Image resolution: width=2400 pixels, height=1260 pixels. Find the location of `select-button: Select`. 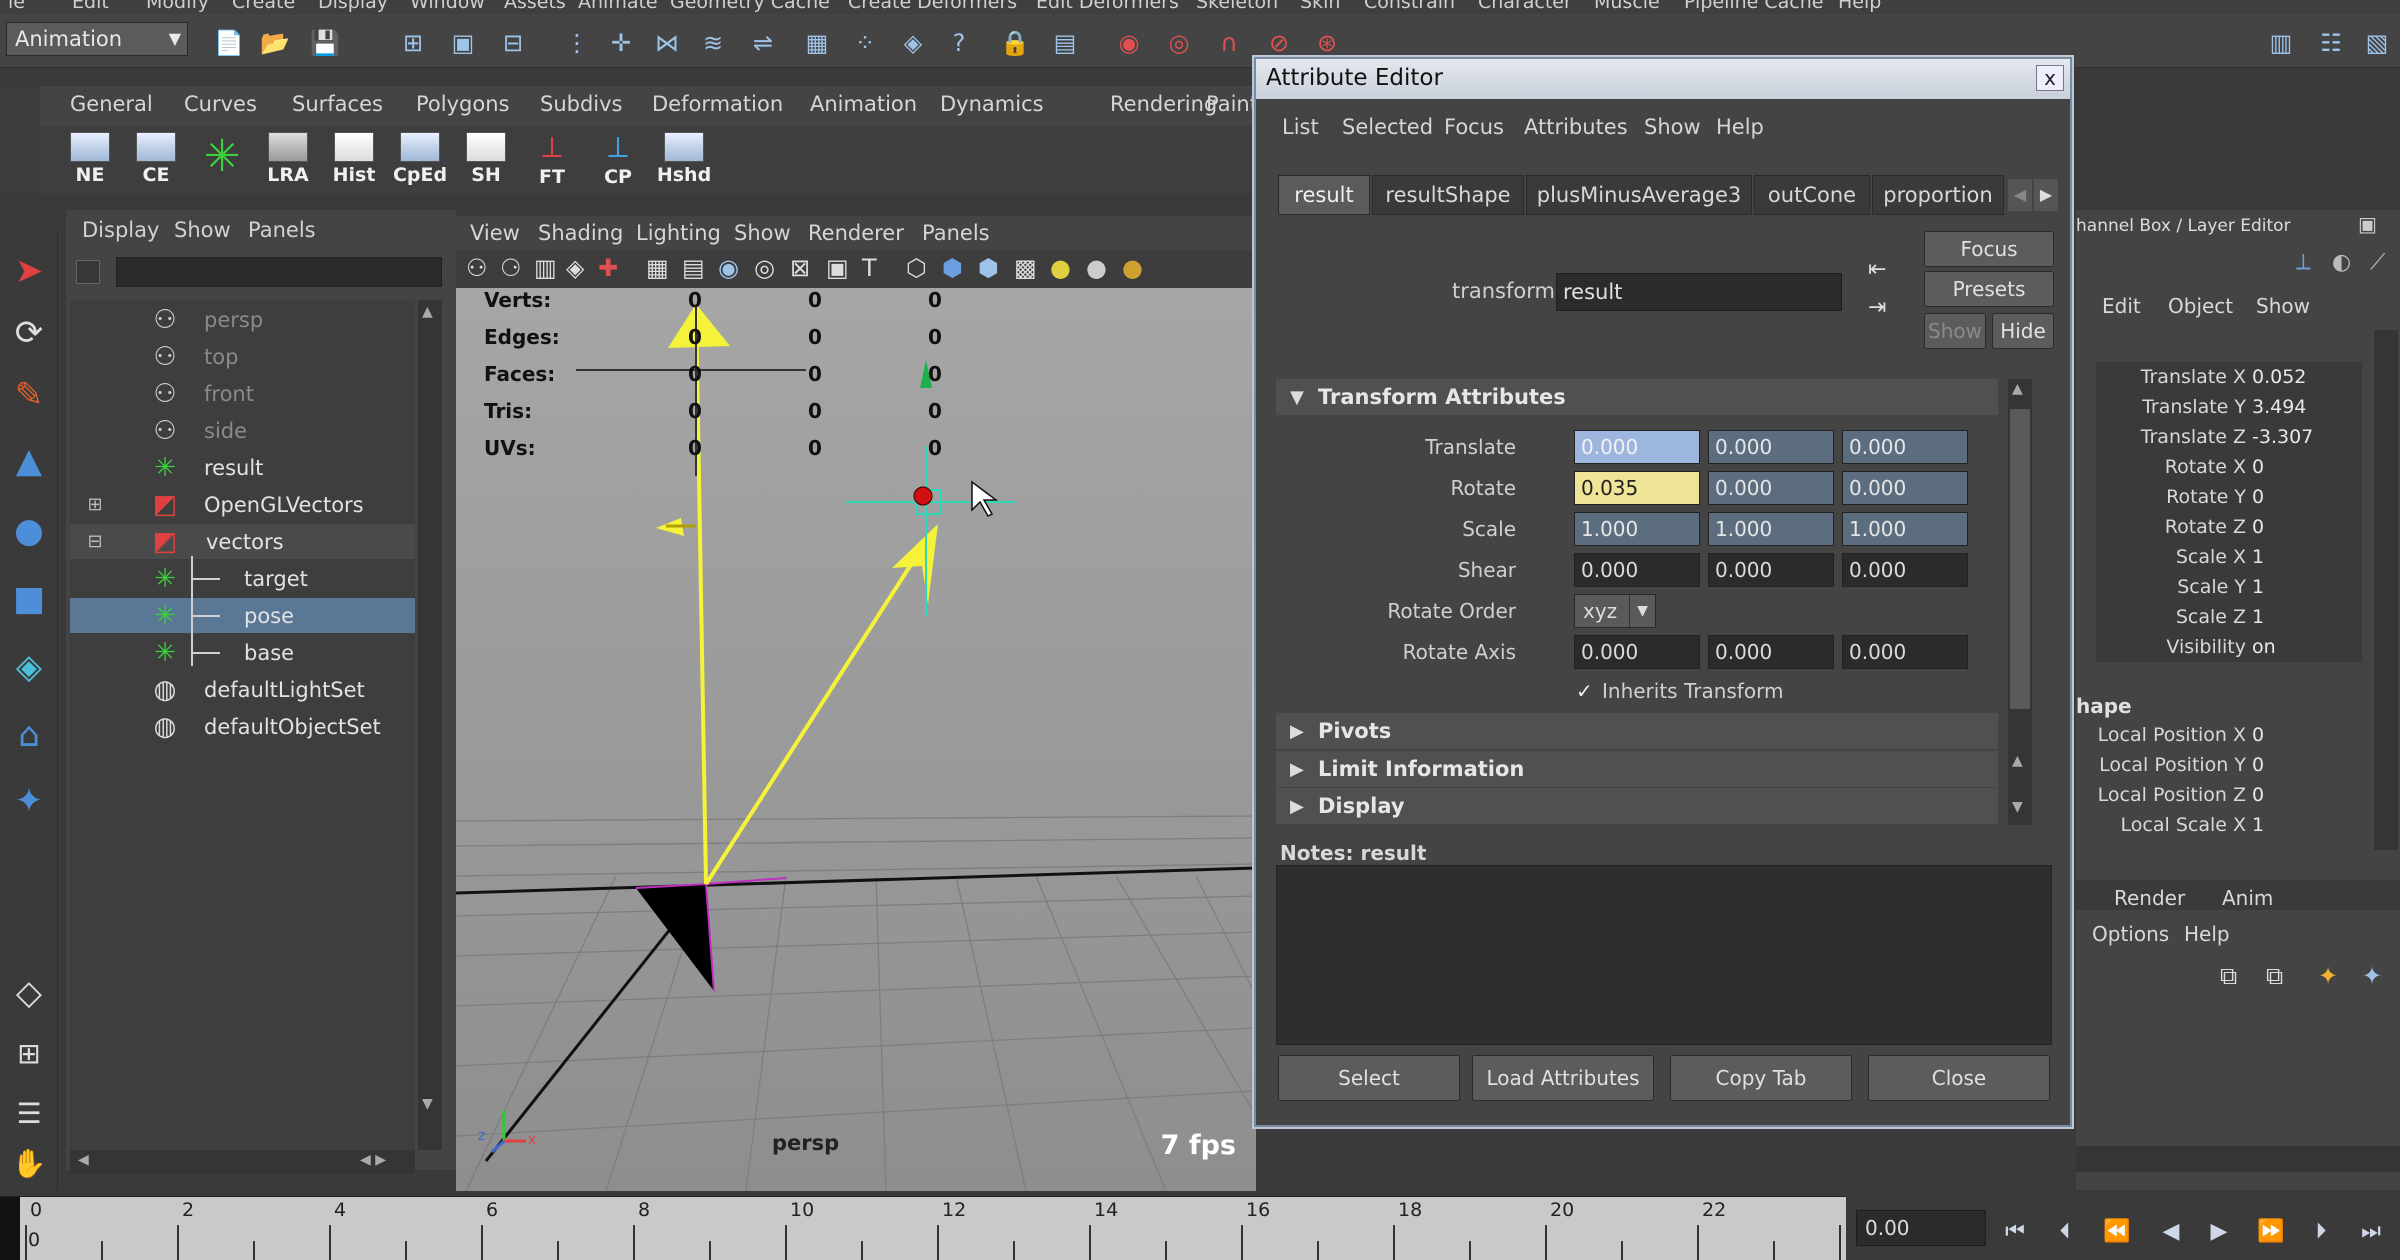

select-button: Select is located at coordinates (1369, 1078).